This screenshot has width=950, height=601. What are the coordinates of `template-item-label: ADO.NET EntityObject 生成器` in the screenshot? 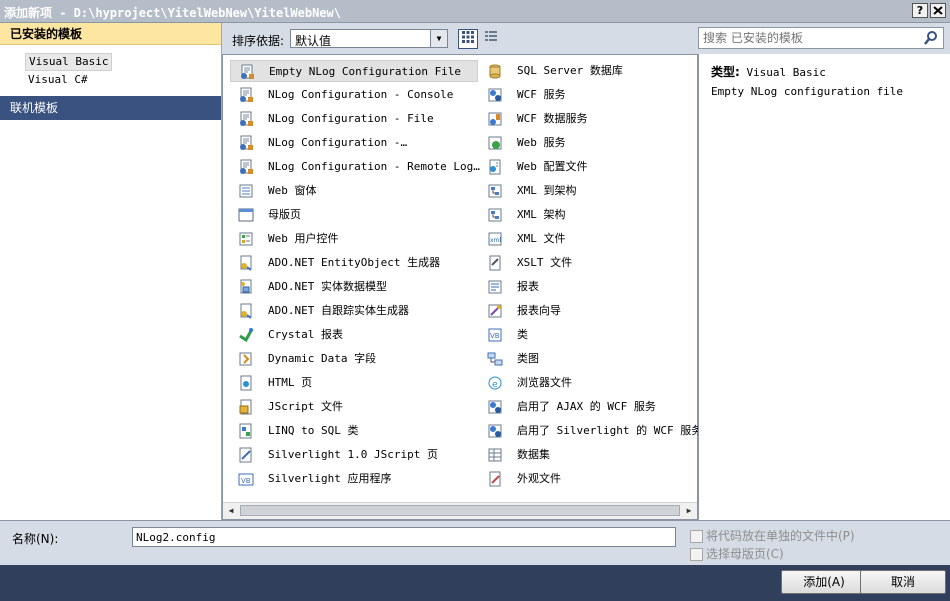 It's located at (354, 262).